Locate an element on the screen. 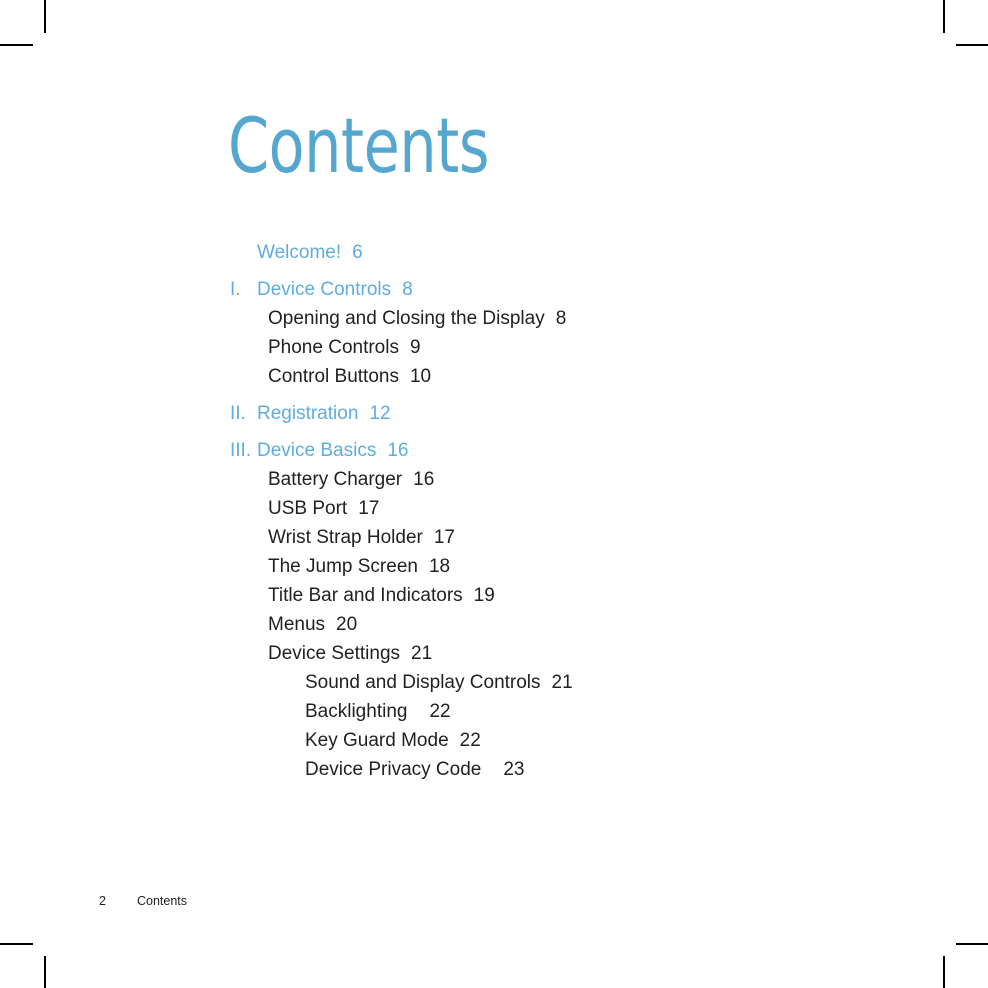 This screenshot has width=988, height=988. toc-entry: Menus 20 is located at coordinates (628, 624).